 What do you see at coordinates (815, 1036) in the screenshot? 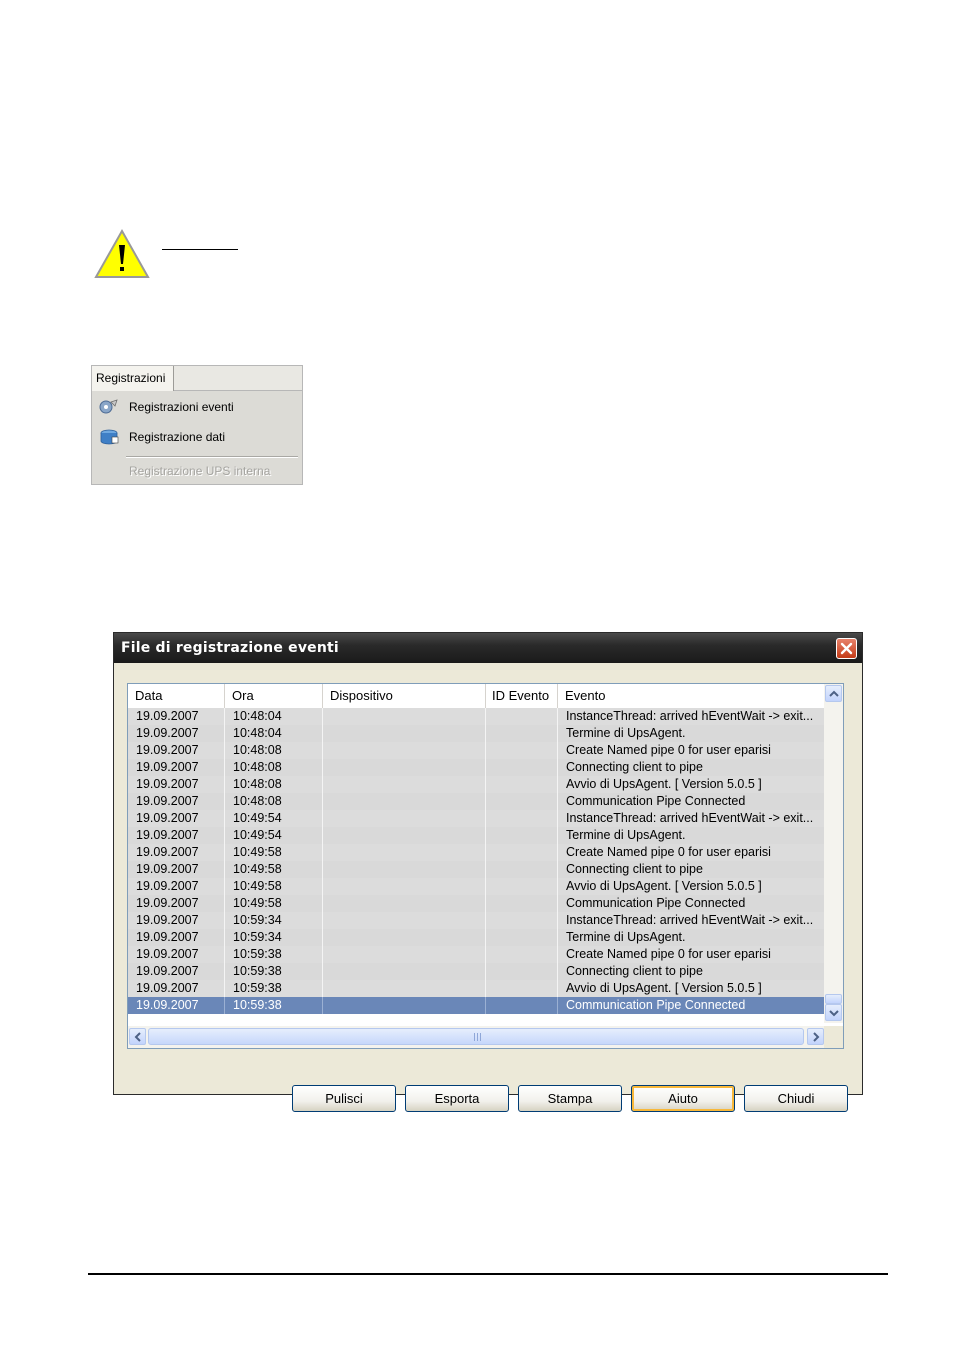
I see `scroll-right-button` at bounding box center [815, 1036].